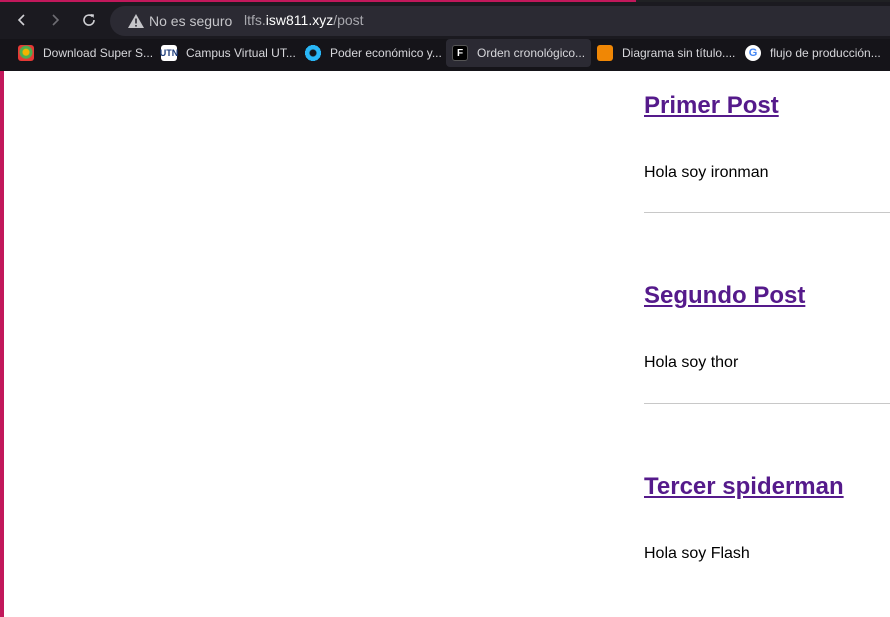 This screenshot has height=617, width=890. Describe the element at coordinates (313, 53) in the screenshot. I see `globe-icon` at that location.